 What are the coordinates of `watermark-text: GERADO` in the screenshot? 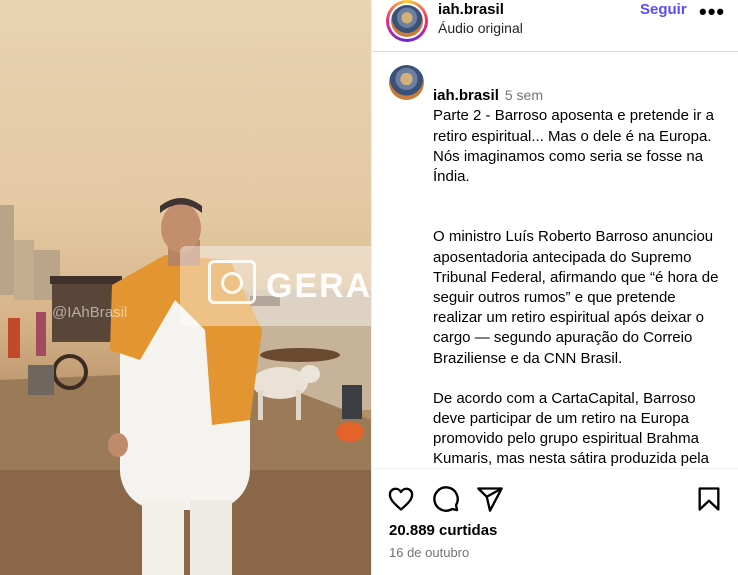 It's located at (318, 285).